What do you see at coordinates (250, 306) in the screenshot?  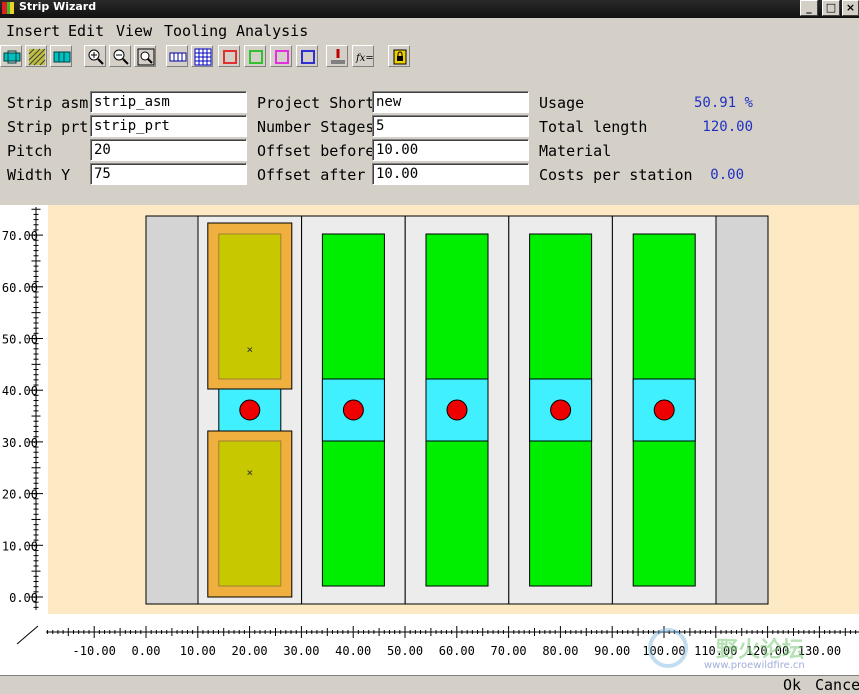 I see `first-part-upper` at bounding box center [250, 306].